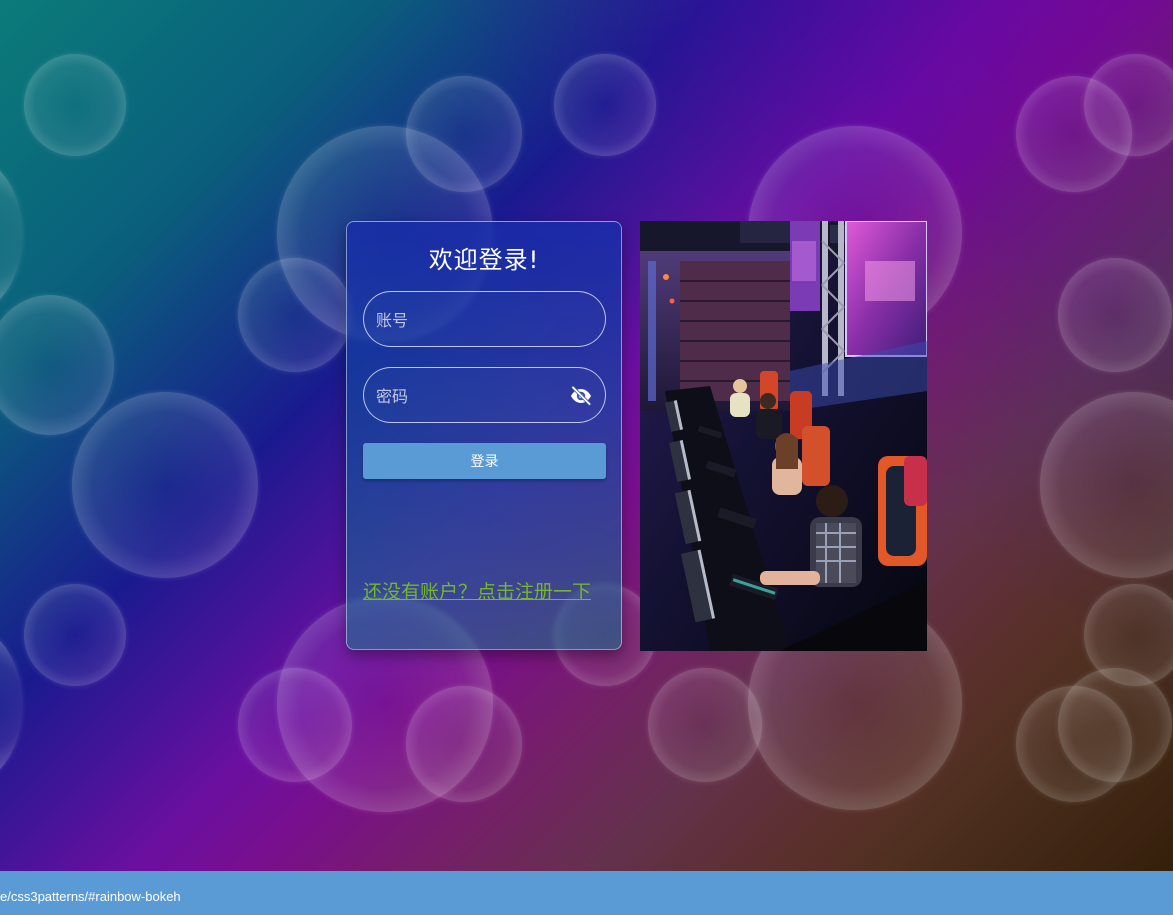  I want to click on esports-photo-illustration, so click(783, 436).